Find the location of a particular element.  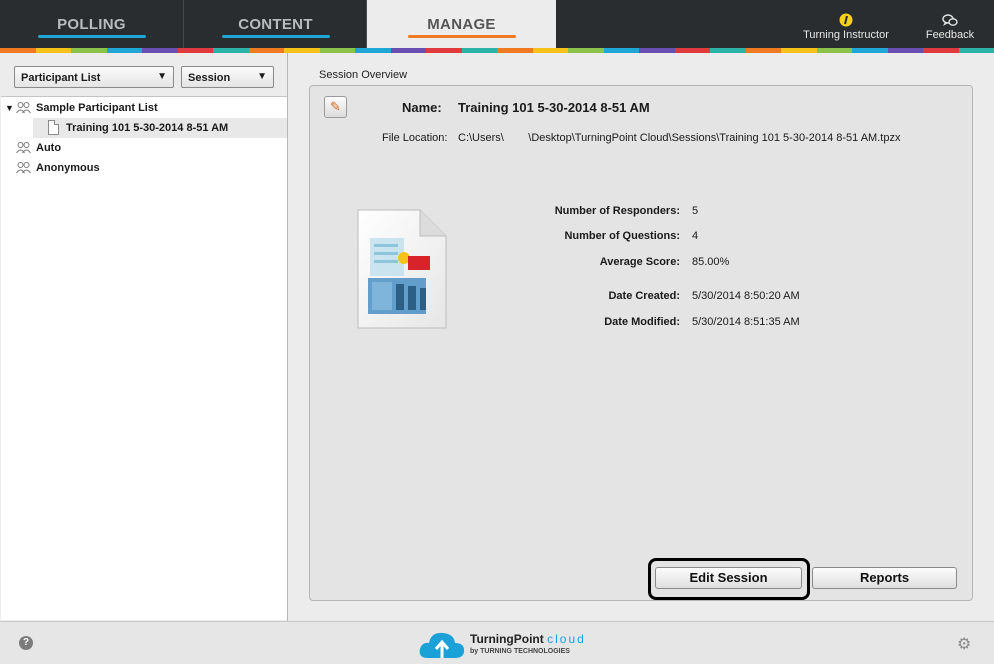

participant-list-dropdown-label: Participant List is located at coordinates (61, 78).